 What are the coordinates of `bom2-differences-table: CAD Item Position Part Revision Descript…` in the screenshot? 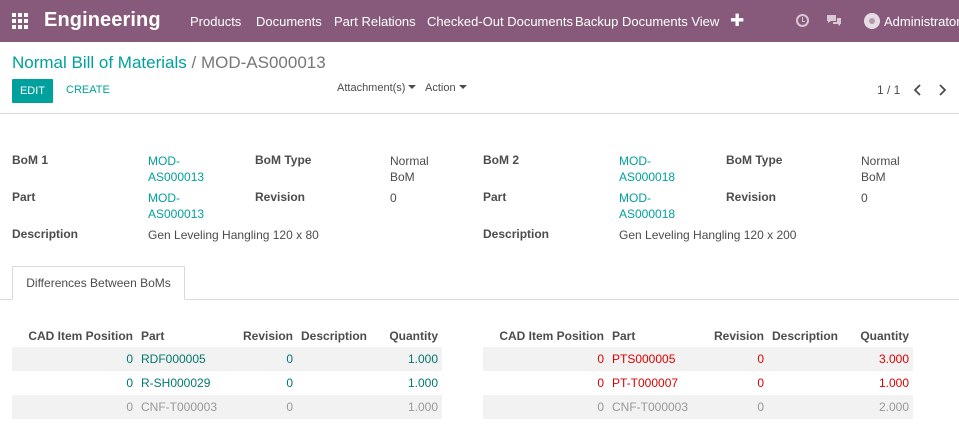 It's located at (698, 372).